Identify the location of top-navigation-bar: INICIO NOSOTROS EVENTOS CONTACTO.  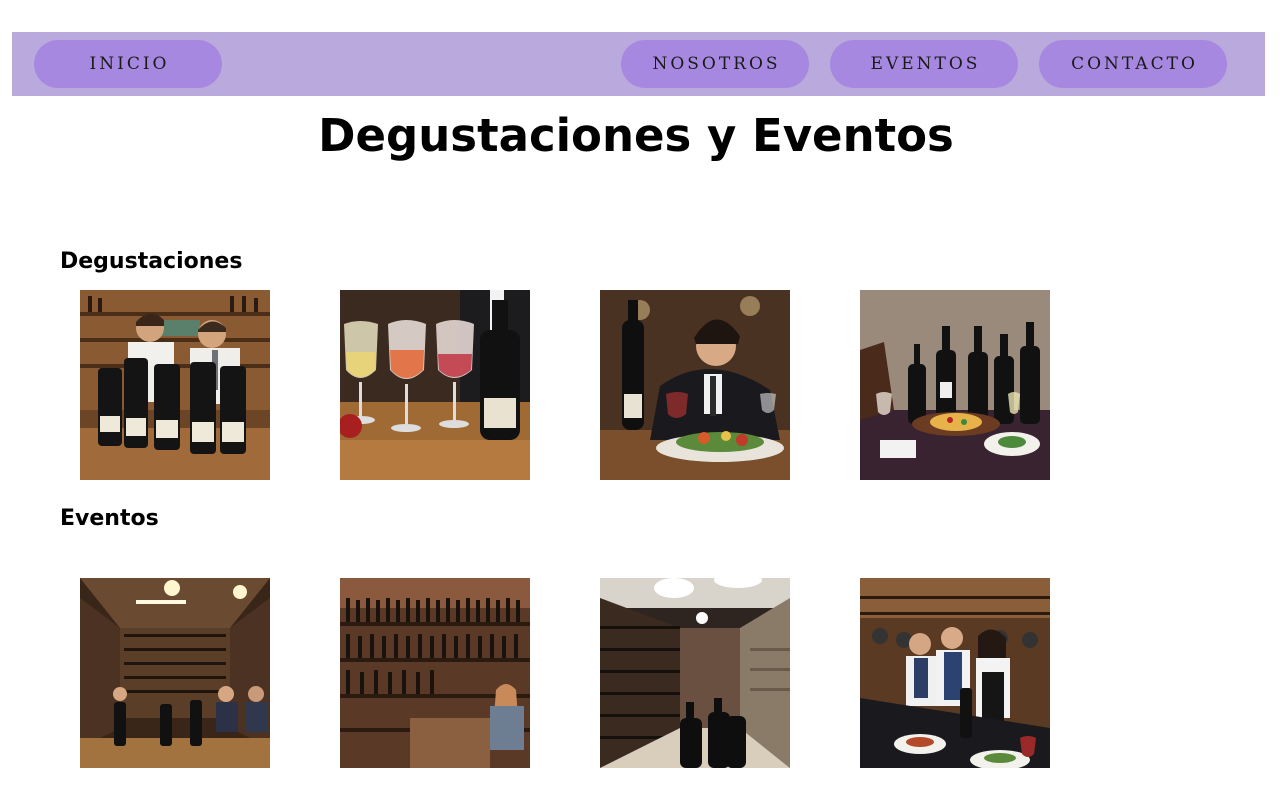
(638, 64).